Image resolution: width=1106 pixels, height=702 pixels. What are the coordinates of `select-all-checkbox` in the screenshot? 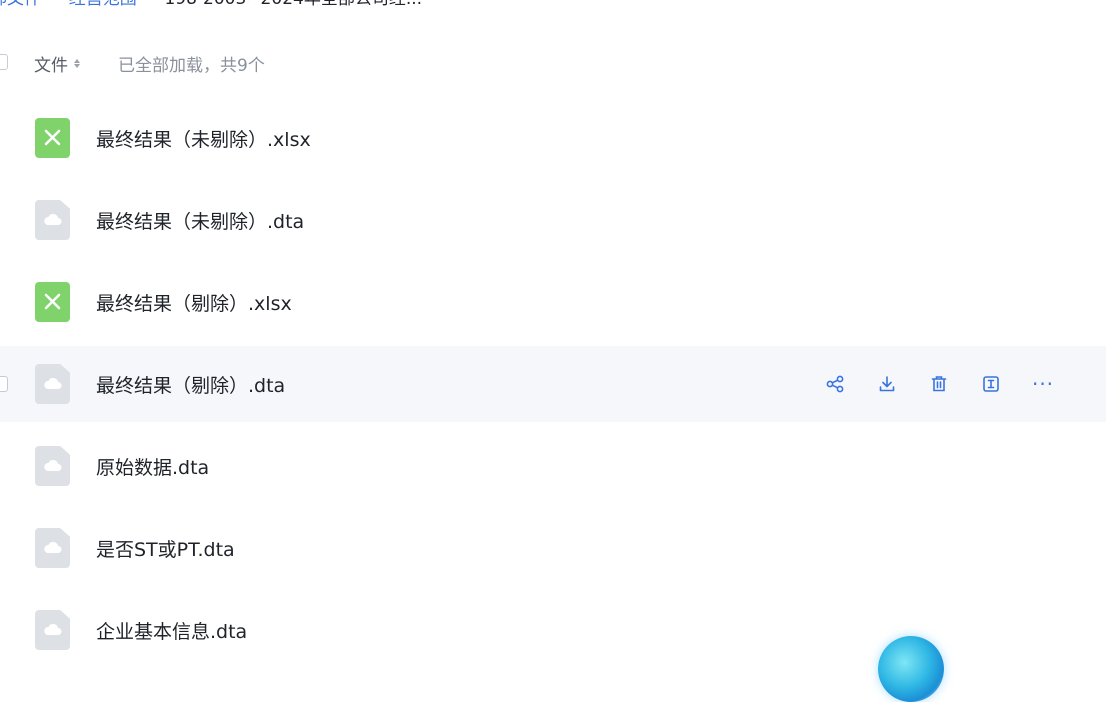 It's located at (4, 62).